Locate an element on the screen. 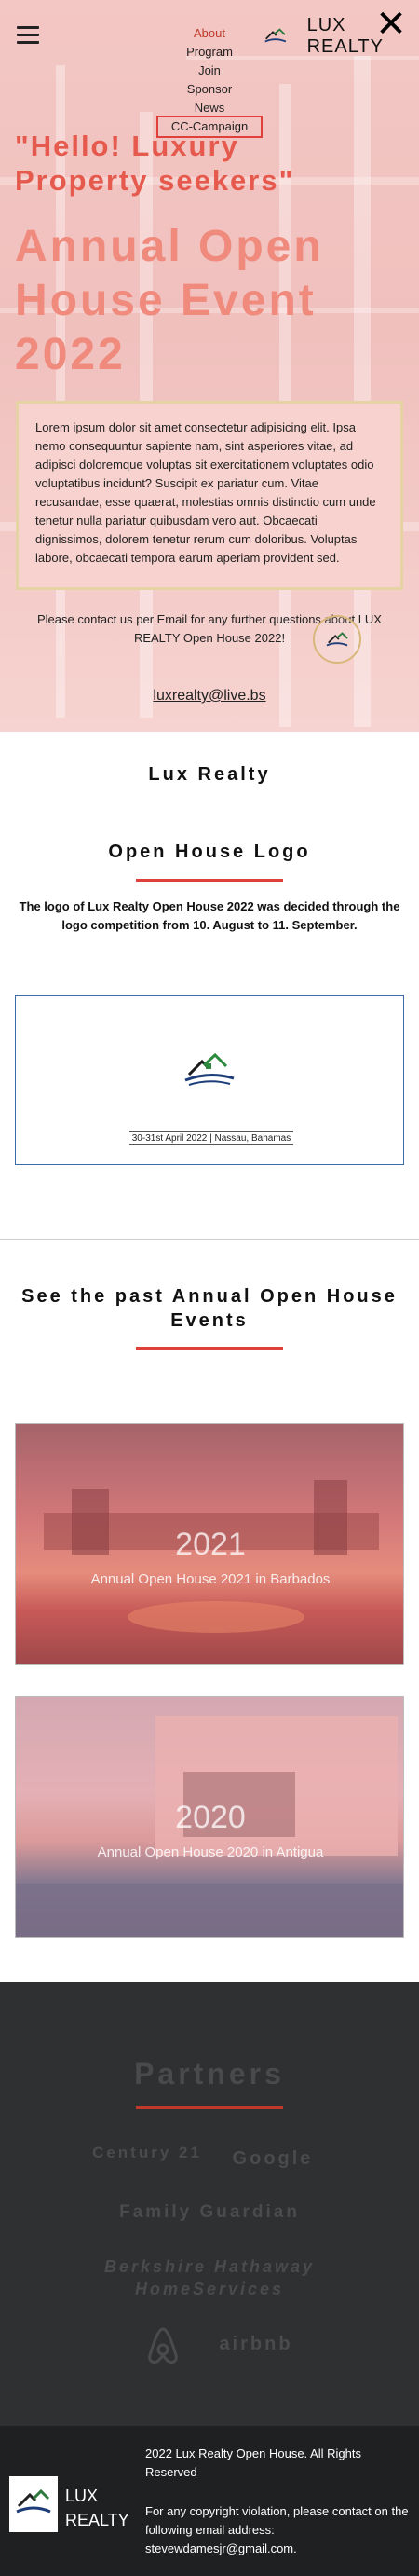  partner-google: Google is located at coordinates (272, 2159).